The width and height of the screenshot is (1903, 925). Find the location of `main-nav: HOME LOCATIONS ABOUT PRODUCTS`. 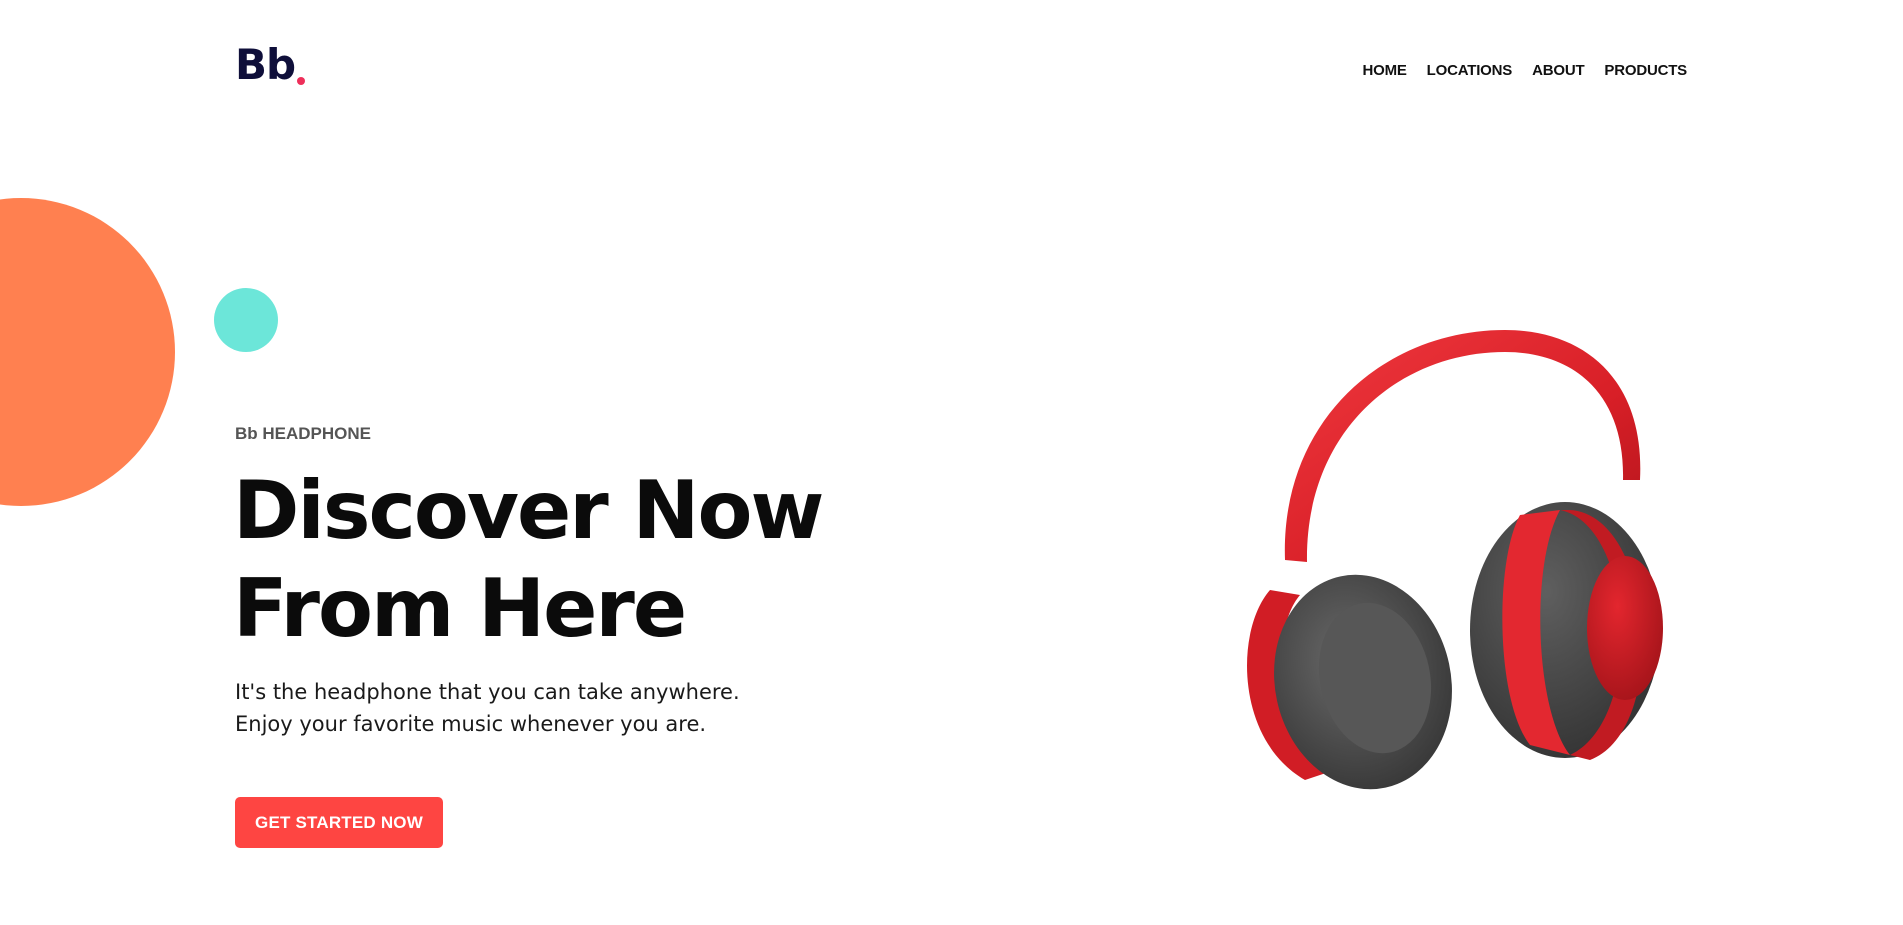

main-nav: HOME LOCATIONS ABOUT PRODUCTS is located at coordinates (1524, 70).